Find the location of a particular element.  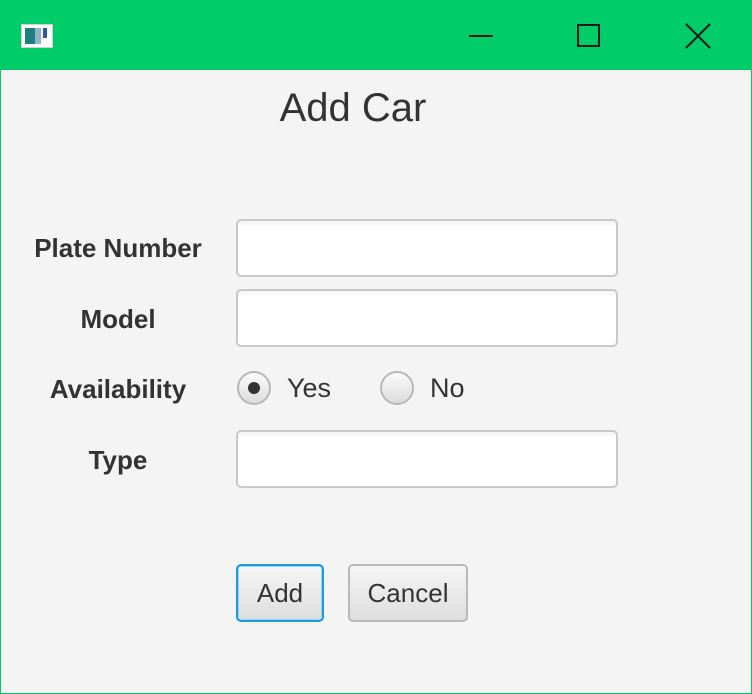

minimize-icon is located at coordinates (481, 36).